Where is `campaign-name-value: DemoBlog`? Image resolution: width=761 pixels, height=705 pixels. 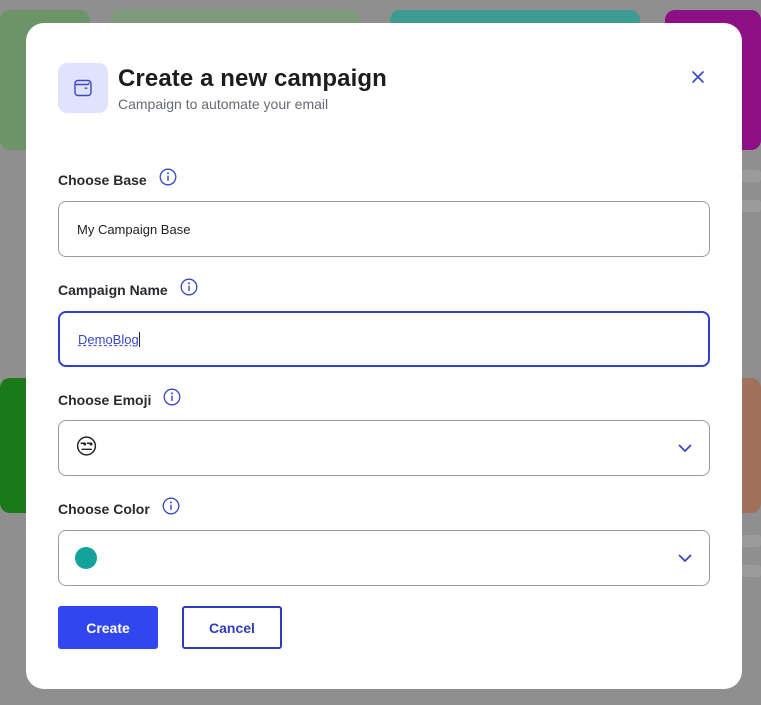 campaign-name-value: DemoBlog is located at coordinates (108, 339).